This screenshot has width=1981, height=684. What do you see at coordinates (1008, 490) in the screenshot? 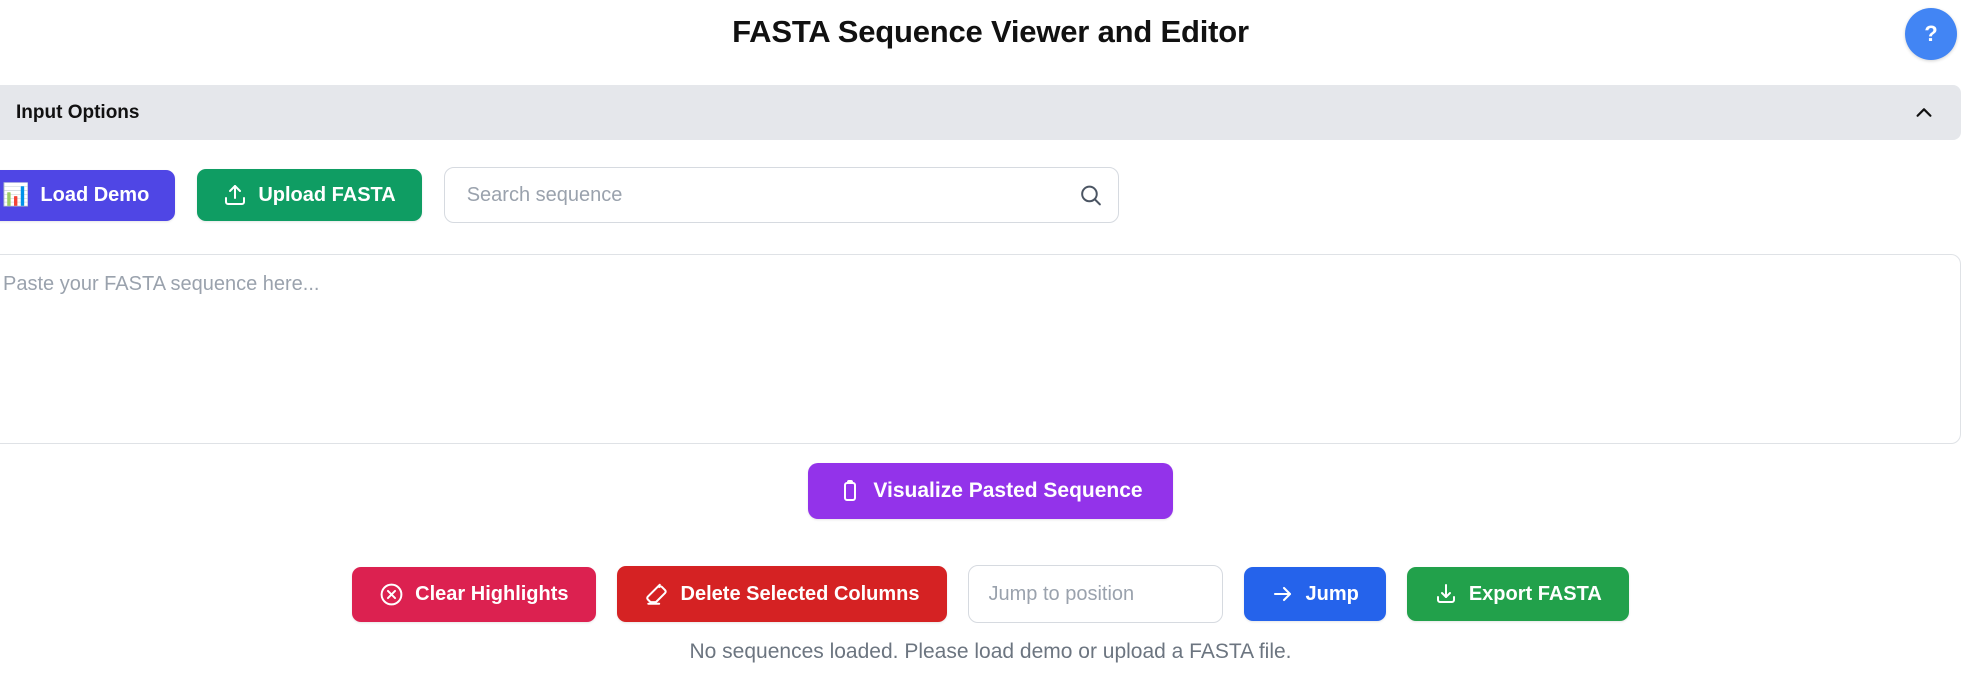
I see `visualize-label: Visualize Pasted Sequence` at bounding box center [1008, 490].